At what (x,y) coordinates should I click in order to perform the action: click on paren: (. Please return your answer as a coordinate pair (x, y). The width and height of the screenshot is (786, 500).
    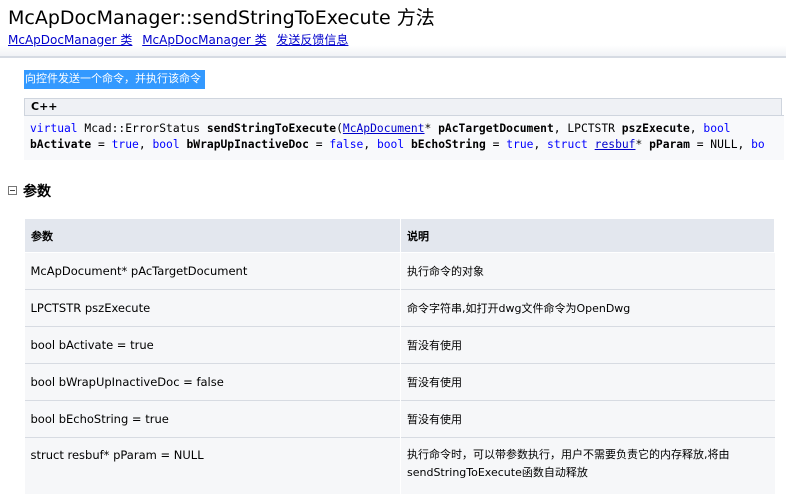
    Looking at the image, I should click on (339, 128).